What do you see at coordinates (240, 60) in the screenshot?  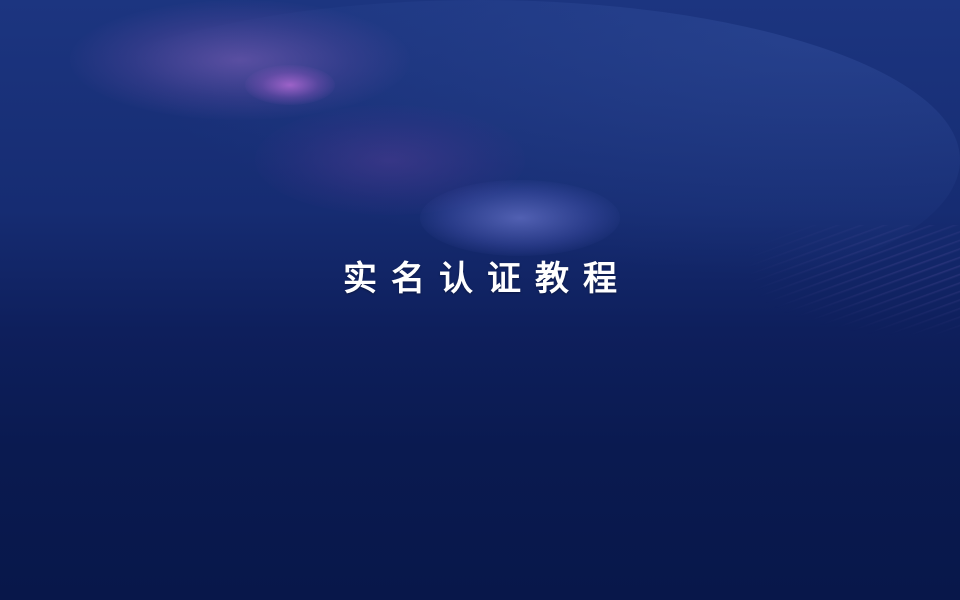 I see `lens-flare-large` at bounding box center [240, 60].